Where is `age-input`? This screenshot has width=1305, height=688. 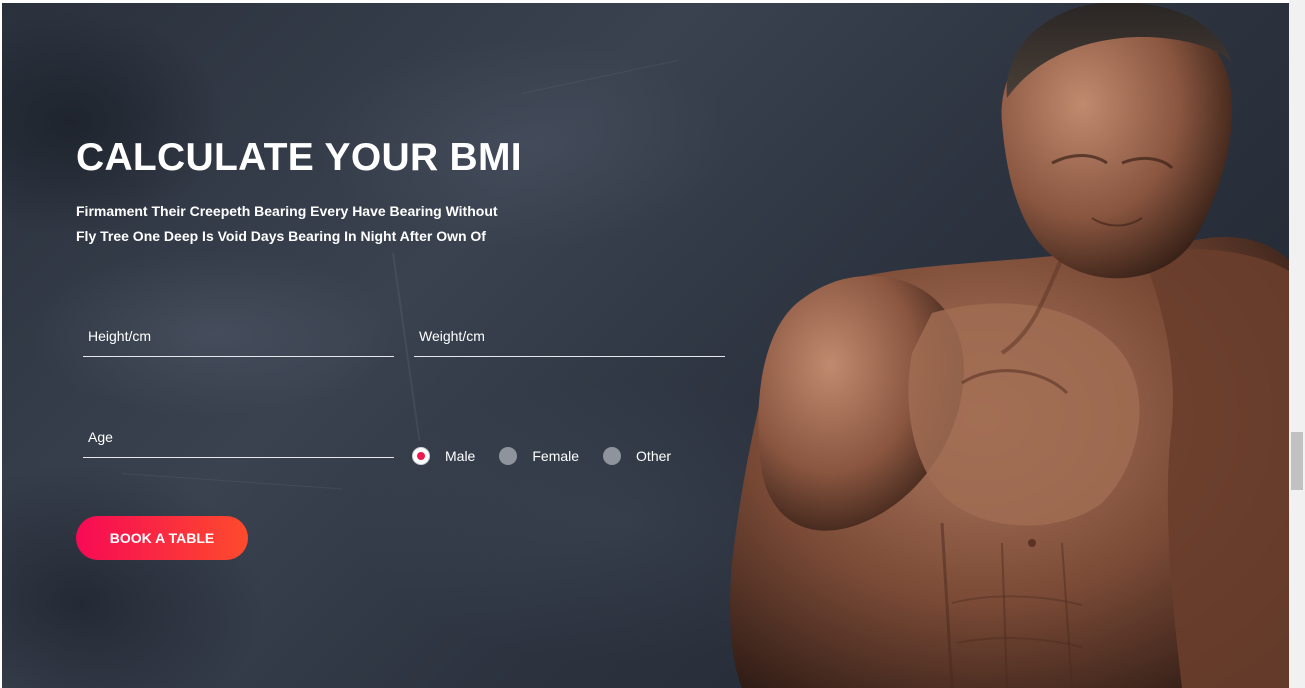
age-input is located at coordinates (233, 437).